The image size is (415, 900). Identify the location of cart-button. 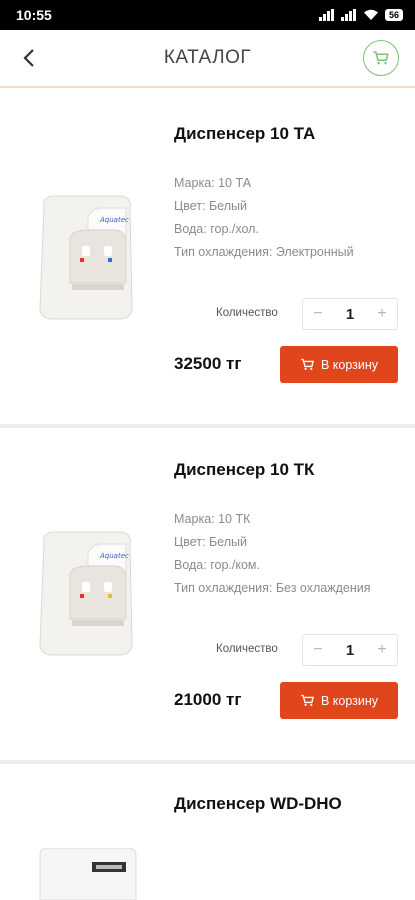
(381, 58).